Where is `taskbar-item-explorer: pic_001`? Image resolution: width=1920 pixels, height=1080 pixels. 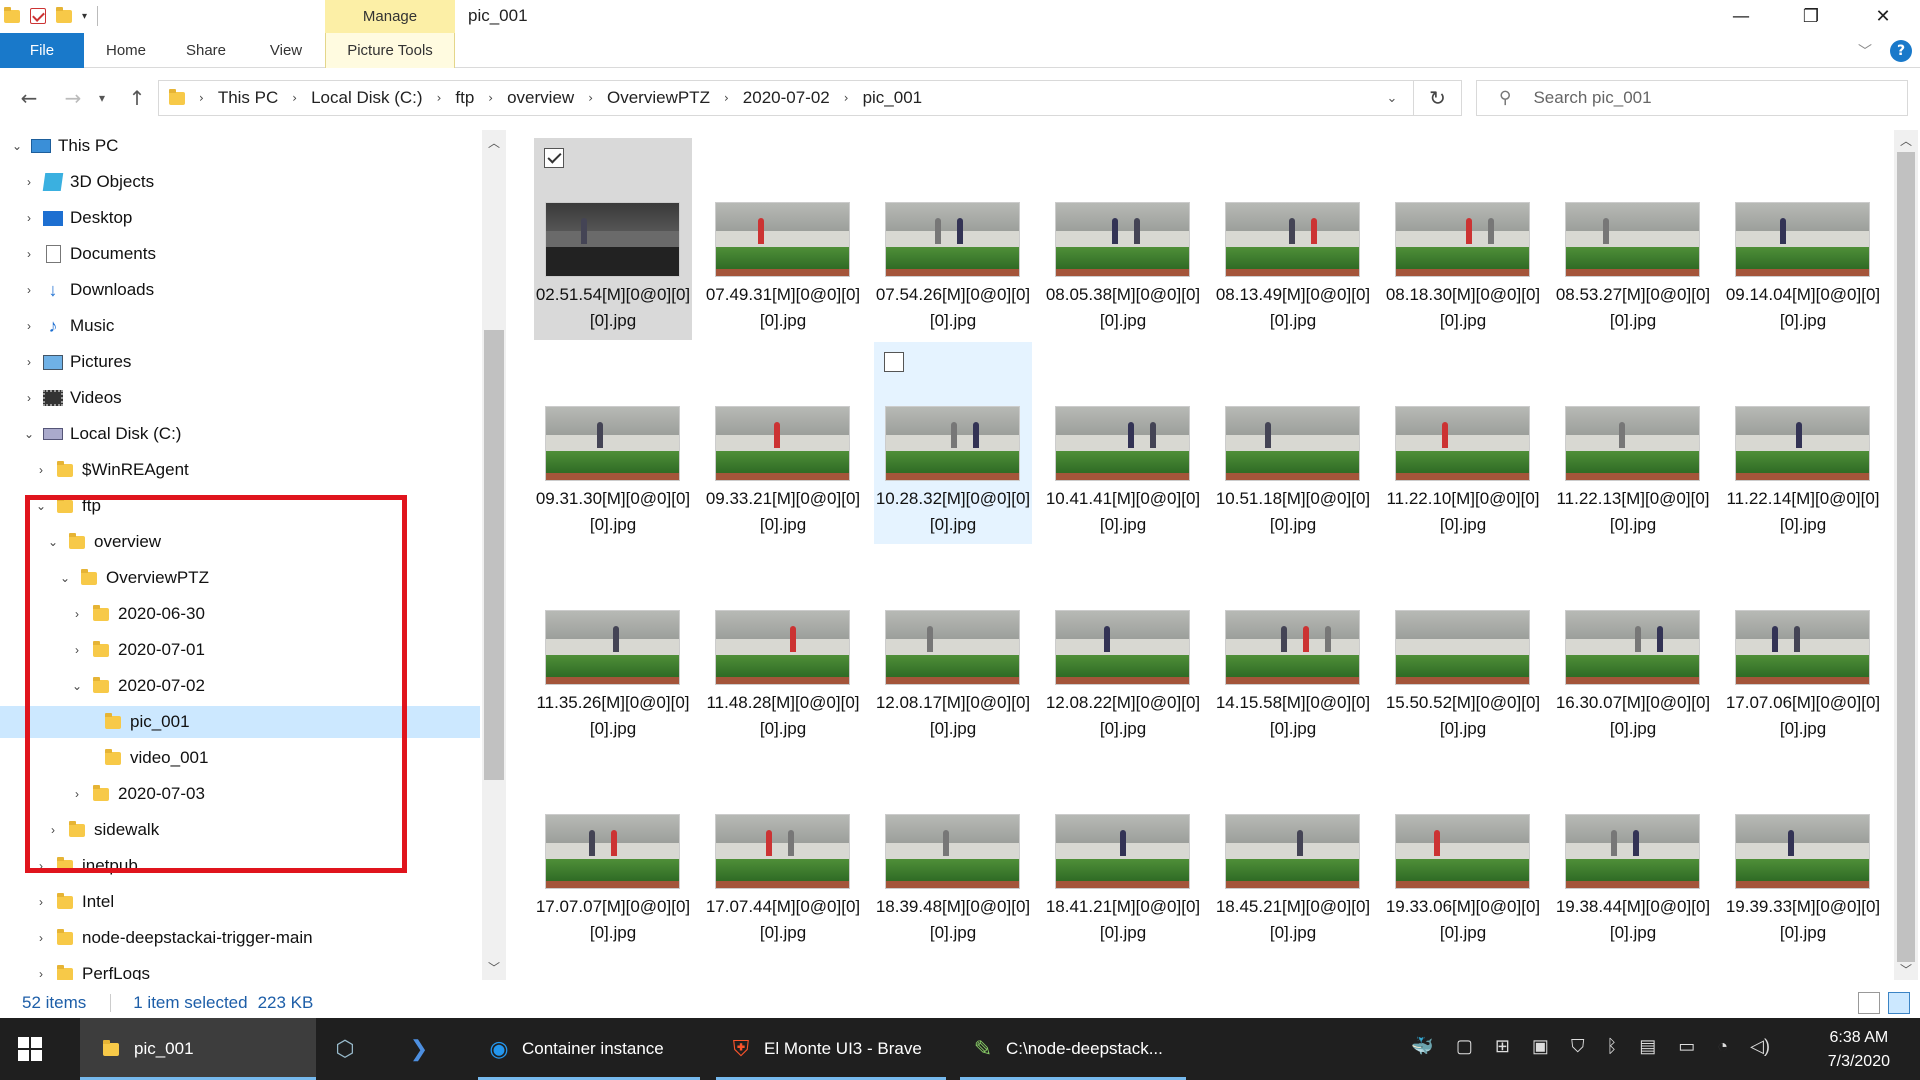 taskbar-item-explorer: pic_001 is located at coordinates (198, 1049).